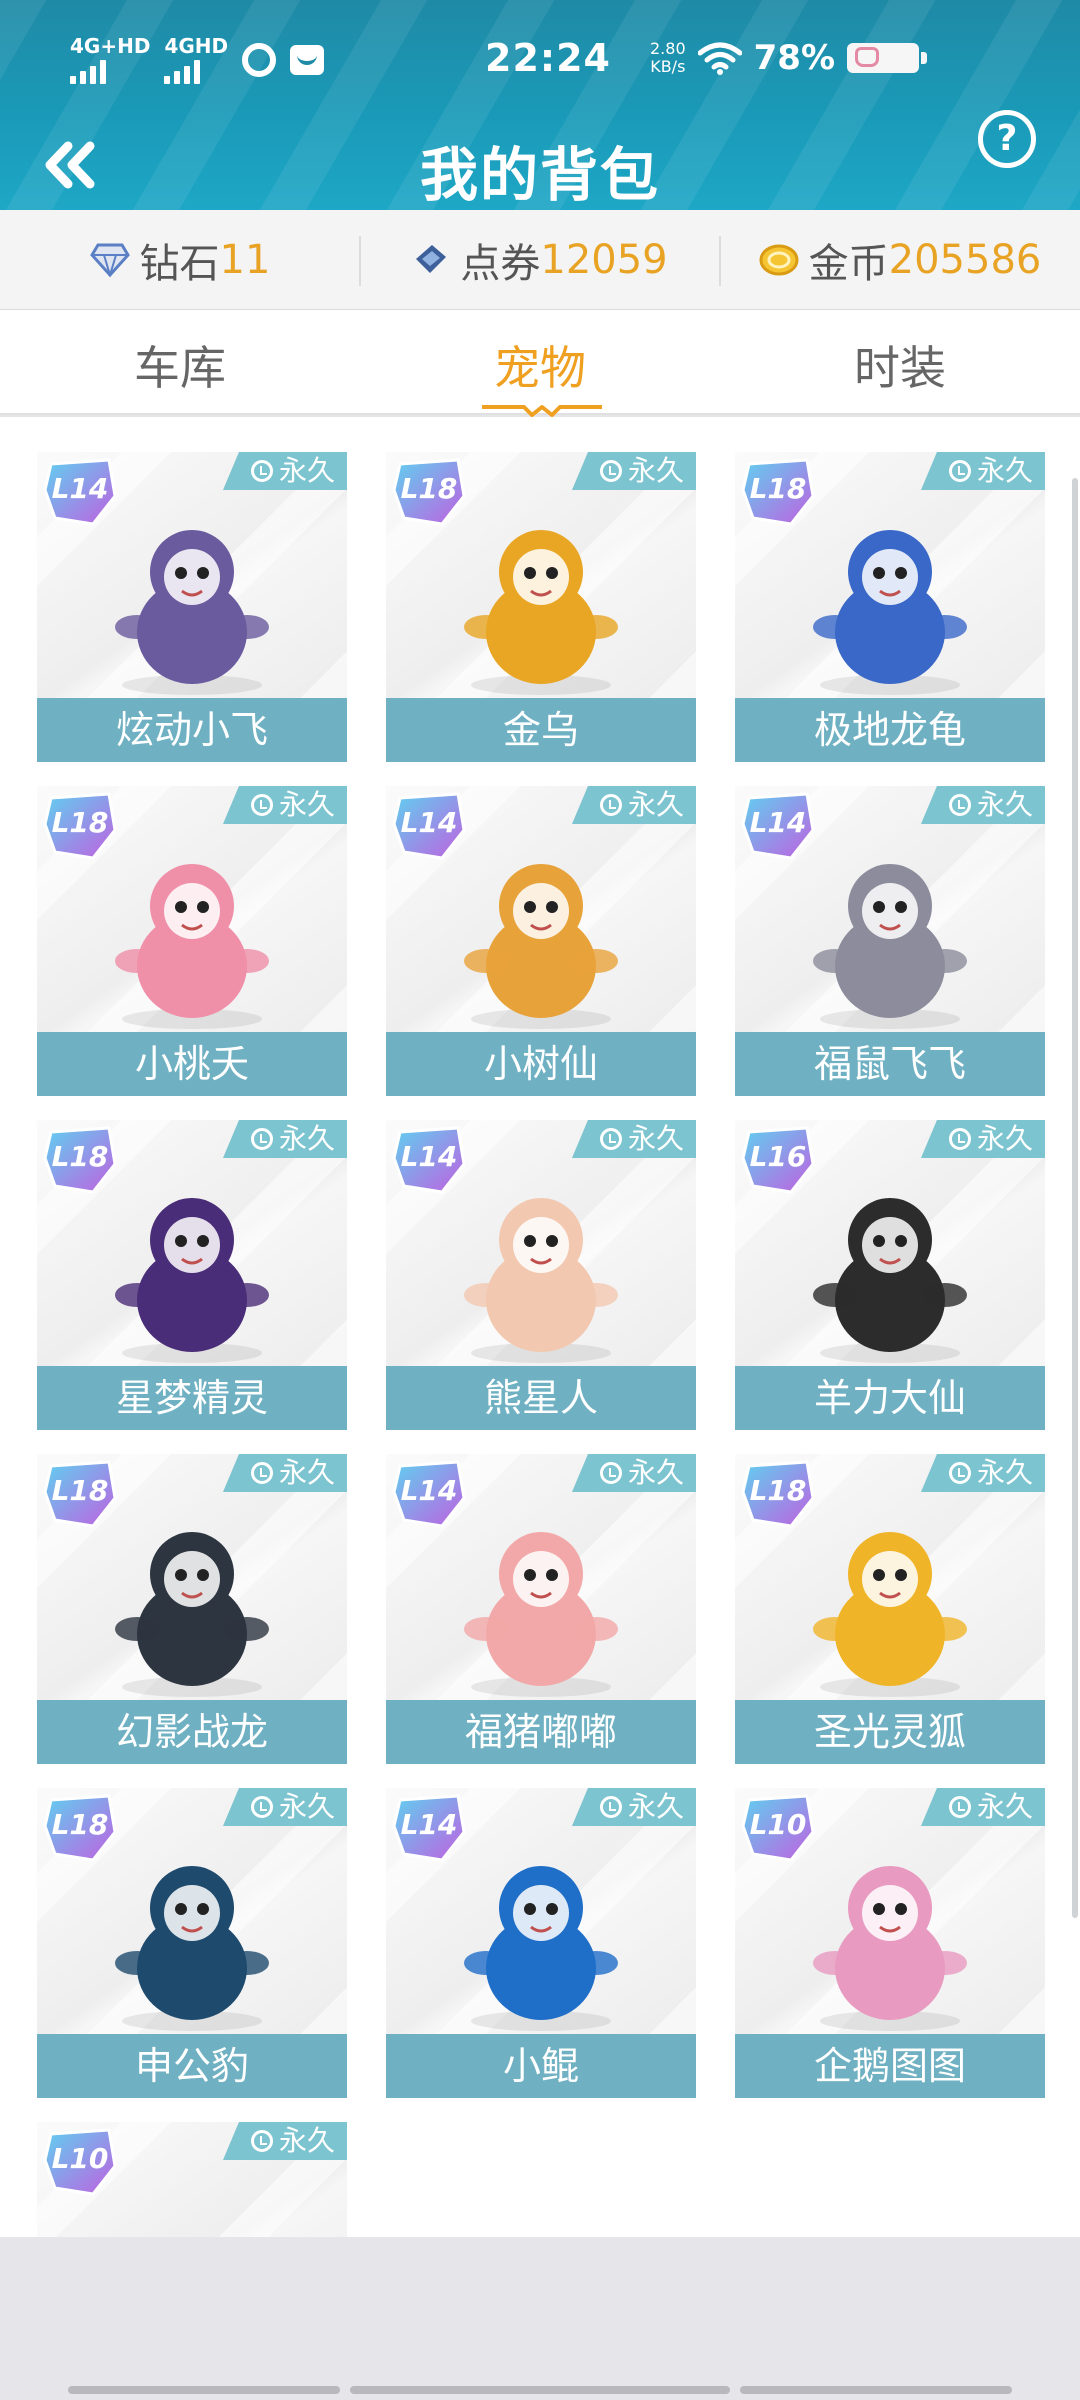 Image resolution: width=1080 pixels, height=2400 pixels. I want to click on pet-card: L18 永久 幻影战龙, so click(192, 1609).